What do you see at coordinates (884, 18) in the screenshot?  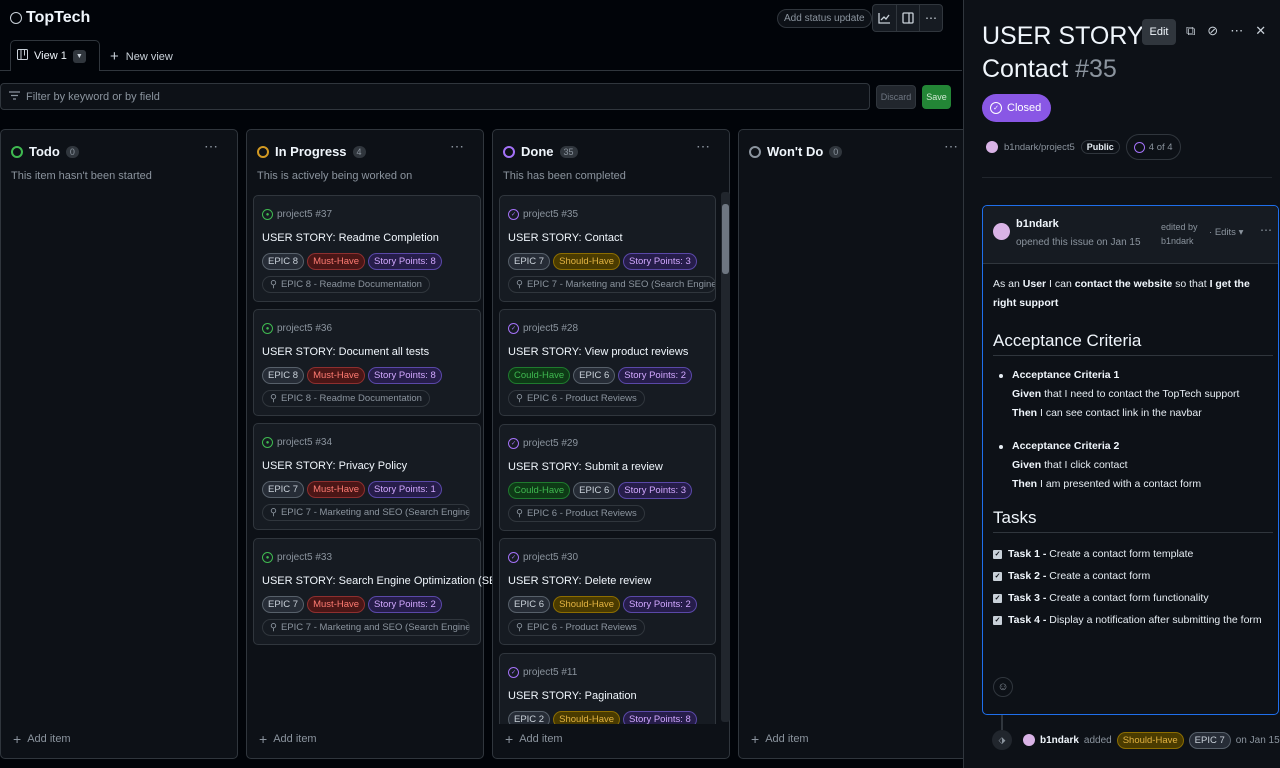 I see `chart-icon` at bounding box center [884, 18].